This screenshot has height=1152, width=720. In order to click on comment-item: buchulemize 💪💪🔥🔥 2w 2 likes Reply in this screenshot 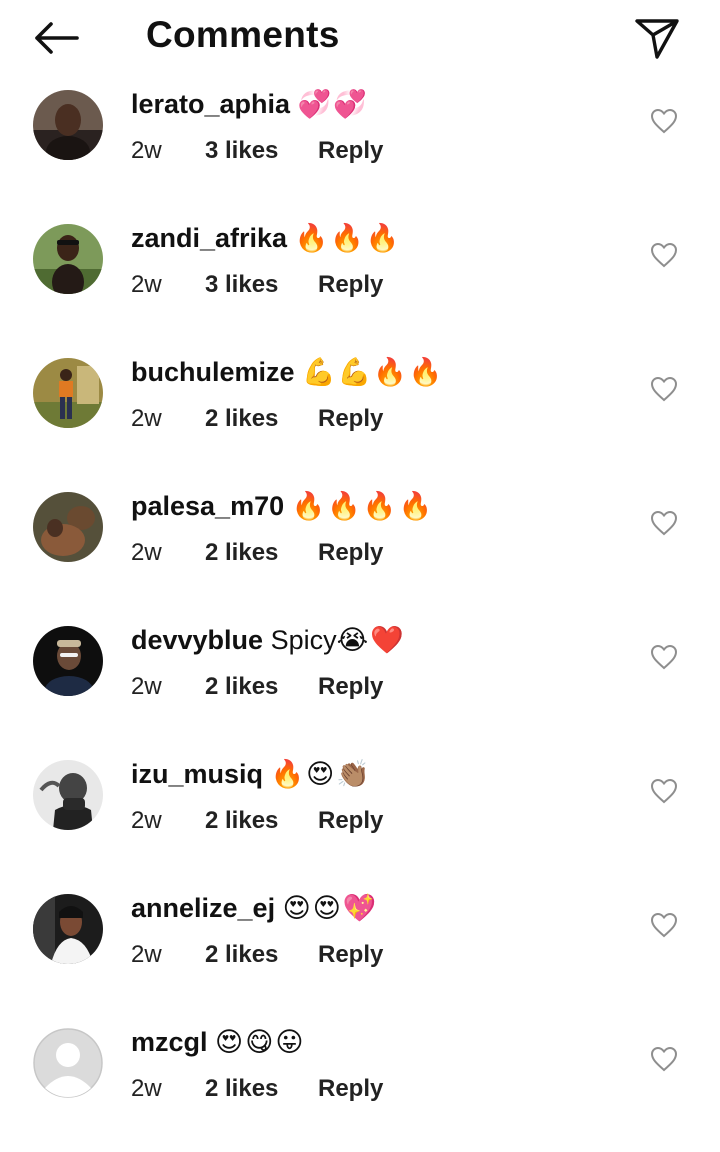, I will do `click(360, 415)`.